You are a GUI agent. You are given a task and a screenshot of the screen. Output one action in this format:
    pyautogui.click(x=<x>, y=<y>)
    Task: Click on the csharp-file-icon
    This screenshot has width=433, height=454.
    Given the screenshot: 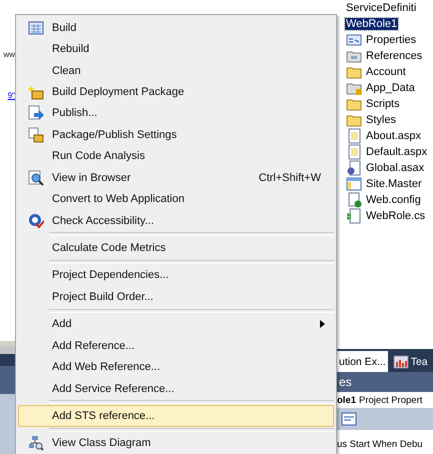 What is the action you would take?
    pyautogui.click(x=354, y=216)
    